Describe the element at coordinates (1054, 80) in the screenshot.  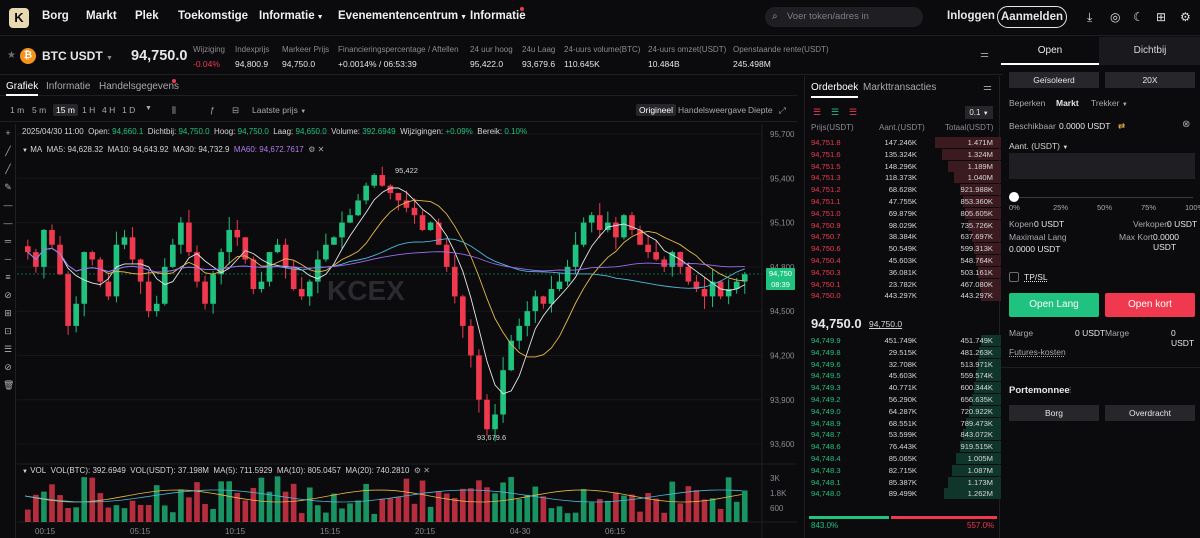
I see `margin-mode-select: Geïsoleerd` at that location.